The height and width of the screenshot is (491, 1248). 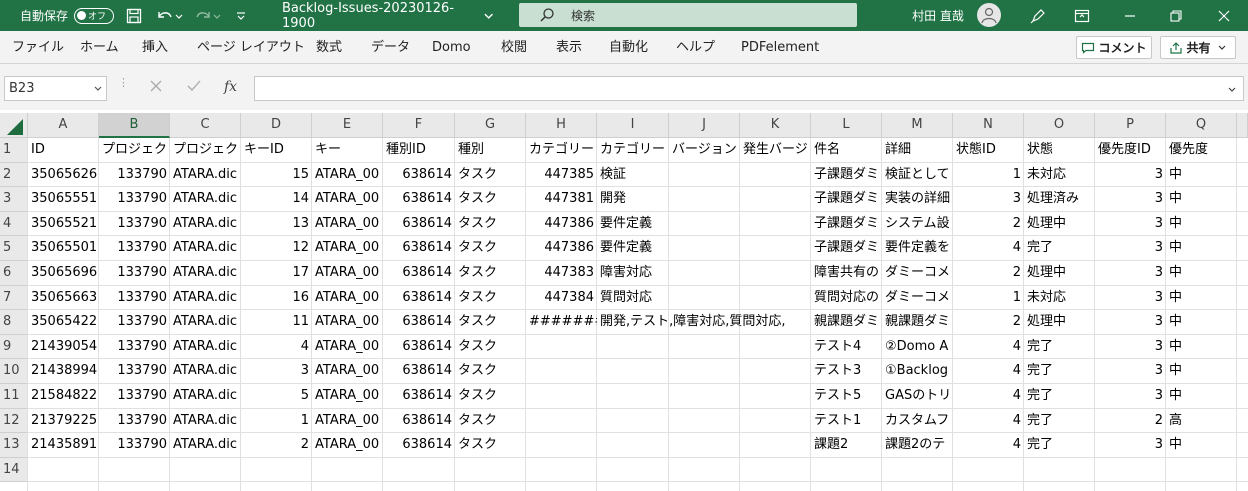 I want to click on cell-f3: 638614, so click(x=419, y=199).